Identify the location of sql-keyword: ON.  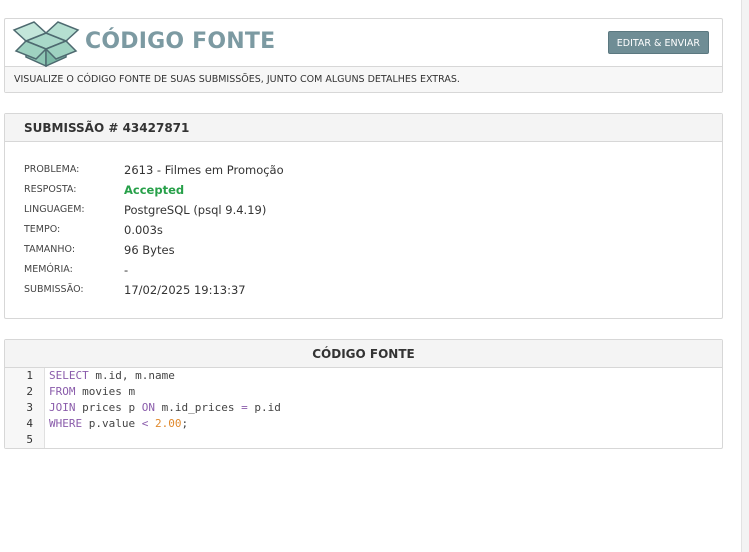
(148, 407).